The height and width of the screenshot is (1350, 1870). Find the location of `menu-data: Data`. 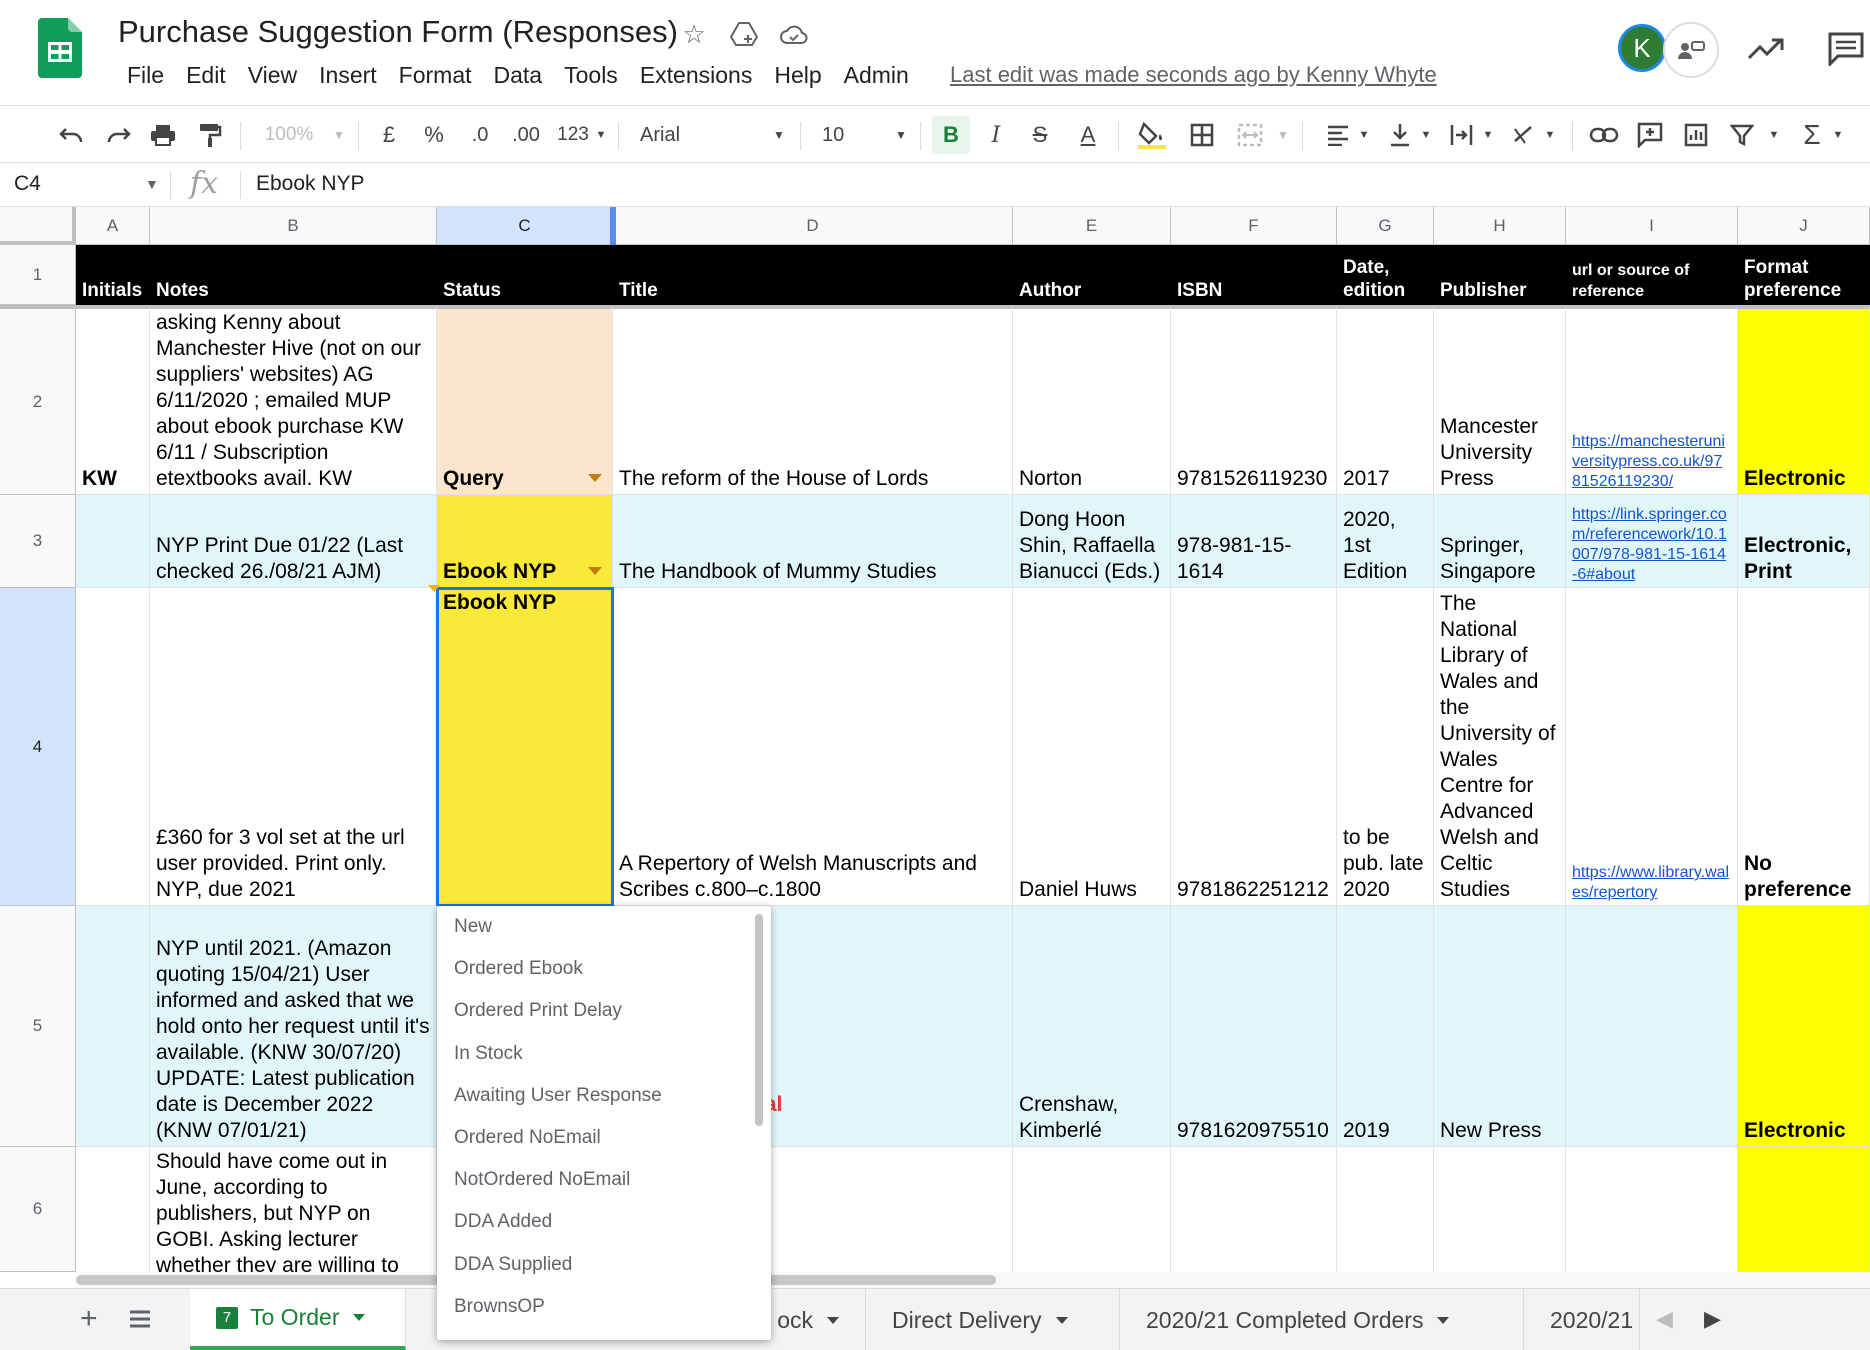

menu-data: Data is located at coordinates (518, 75).